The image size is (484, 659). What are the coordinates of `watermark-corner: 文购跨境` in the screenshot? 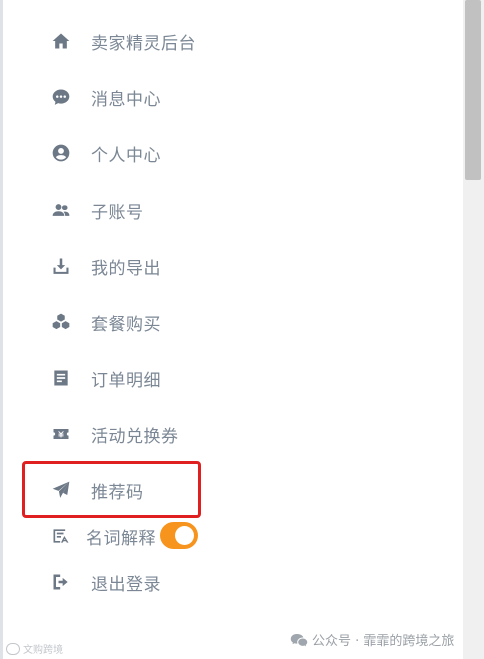 It's located at (34, 648).